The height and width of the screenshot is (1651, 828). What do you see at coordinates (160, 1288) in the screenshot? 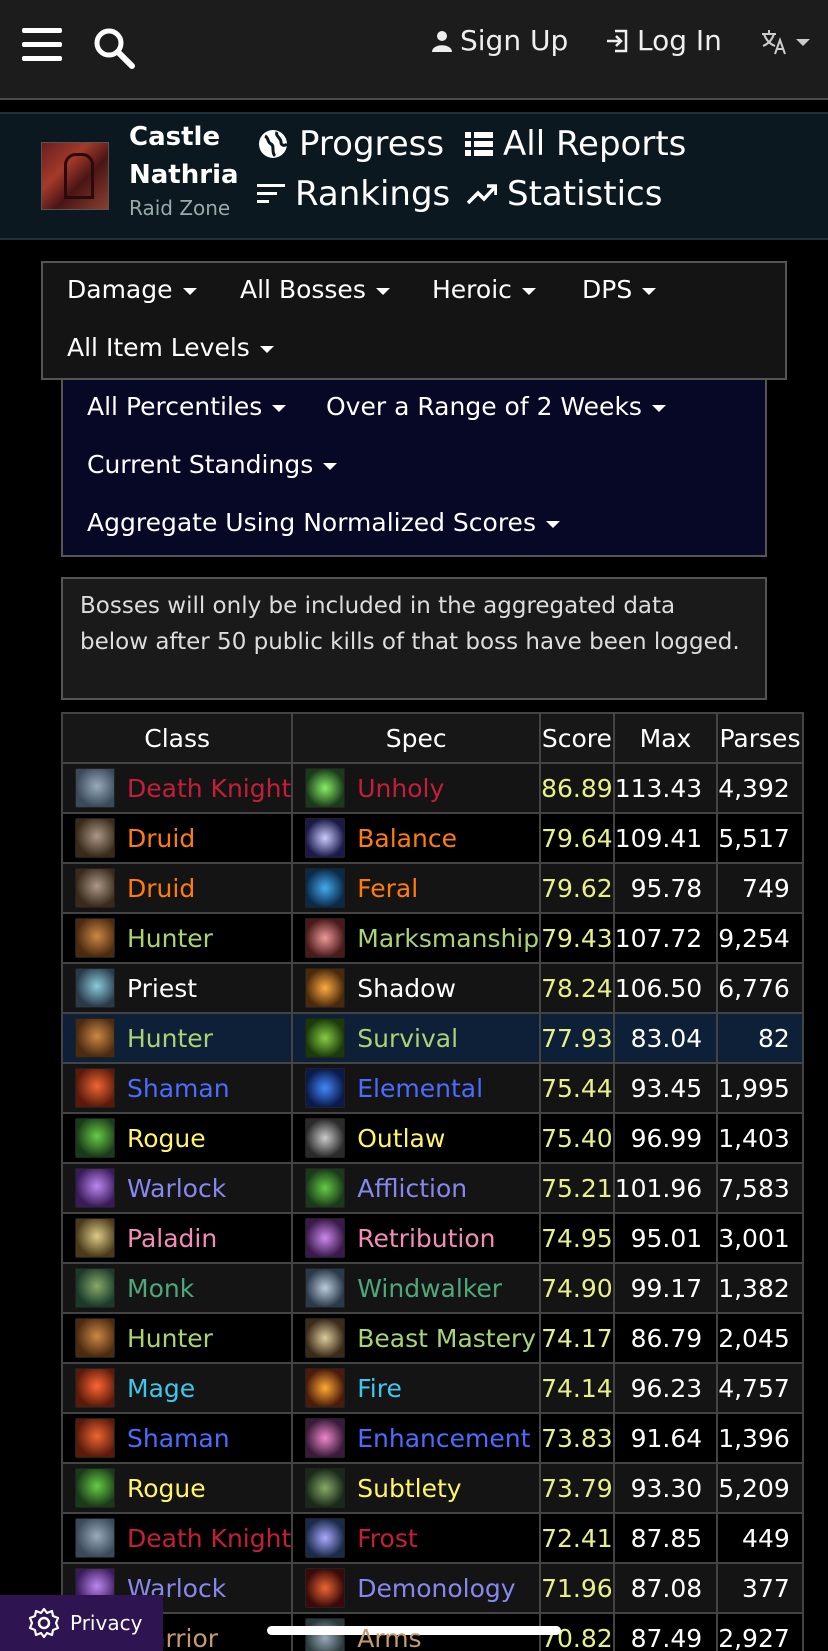
I see `class-name: Monk` at bounding box center [160, 1288].